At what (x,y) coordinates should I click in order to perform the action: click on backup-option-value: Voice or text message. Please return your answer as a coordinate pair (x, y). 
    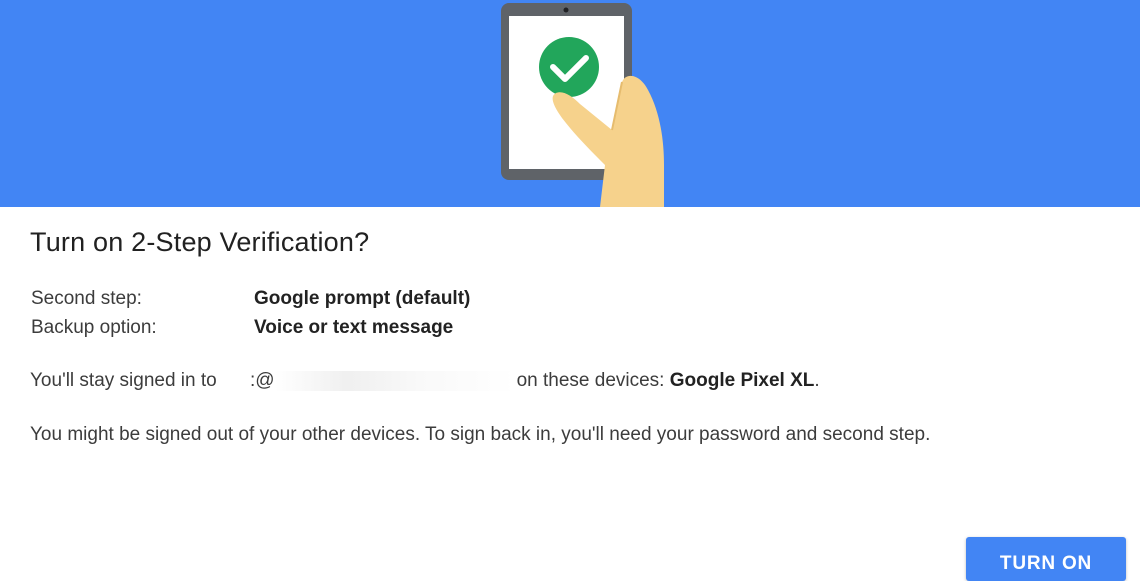
    Looking at the image, I should click on (354, 327).